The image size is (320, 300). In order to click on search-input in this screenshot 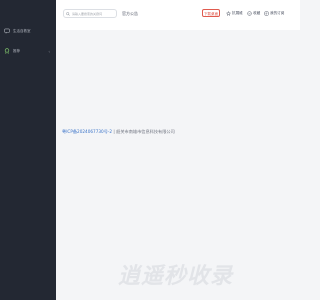, I will do `click(94, 13)`.